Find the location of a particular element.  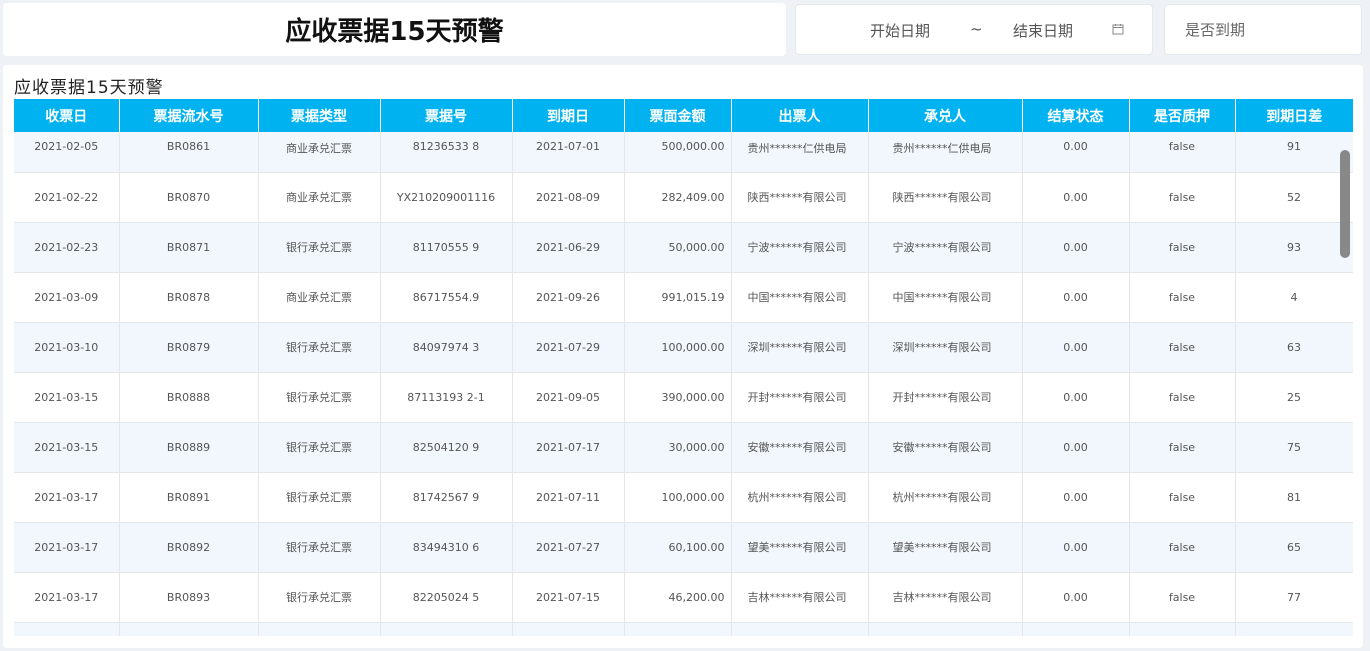

column-header: 票面金额 is located at coordinates (678, 115).